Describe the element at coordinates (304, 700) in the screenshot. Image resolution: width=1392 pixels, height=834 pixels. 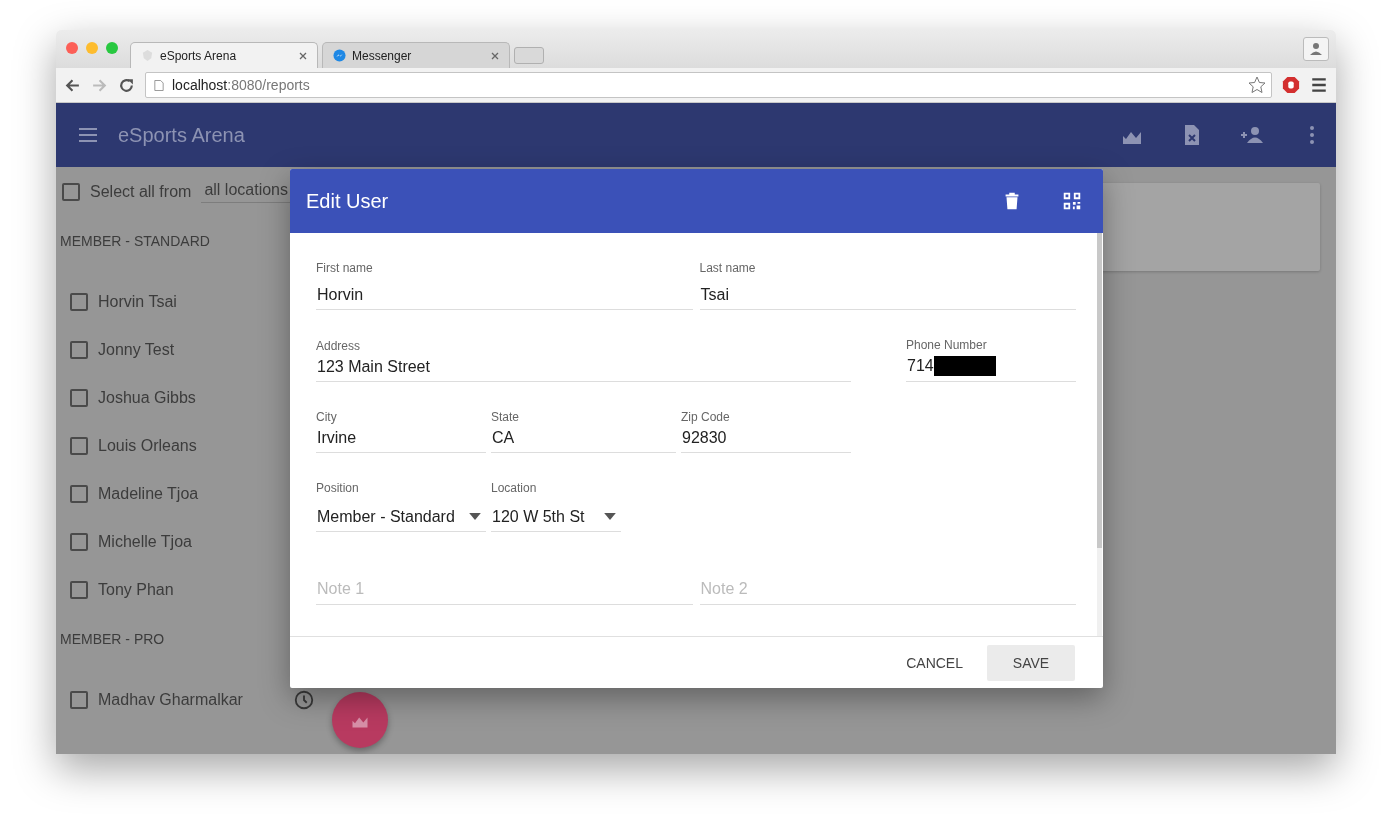
I see `clock-icon` at that location.